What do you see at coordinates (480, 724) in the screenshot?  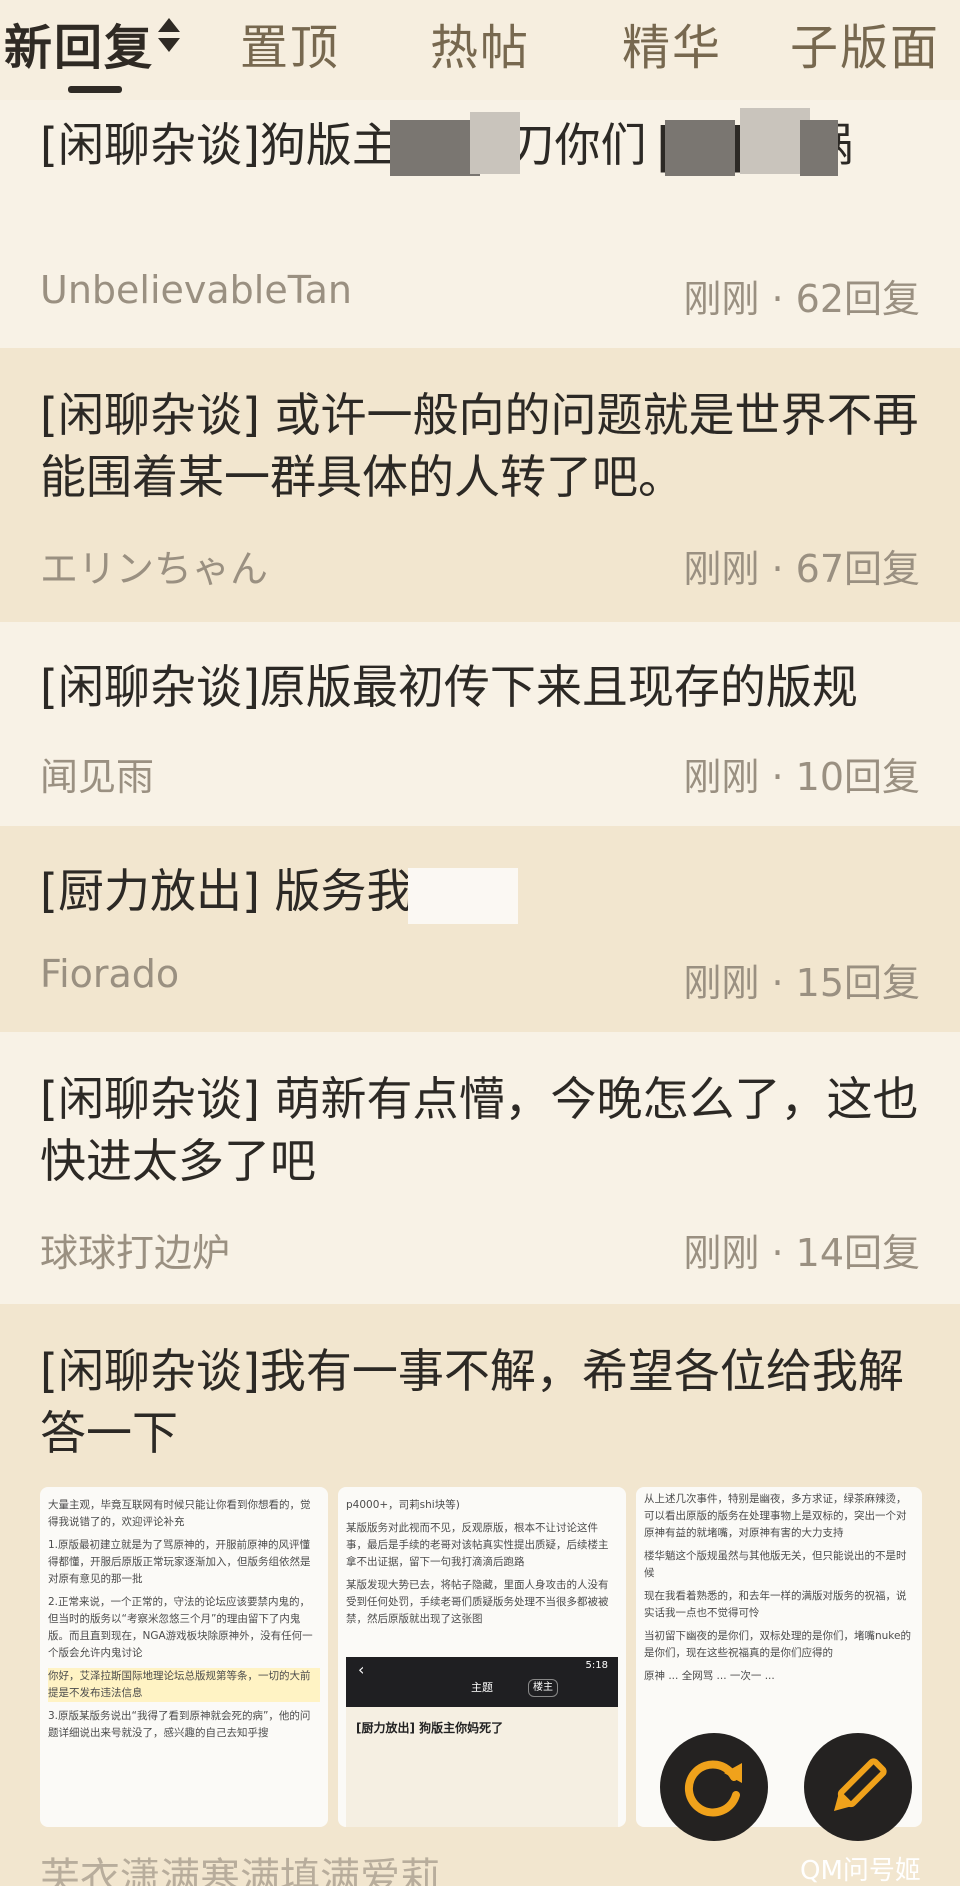 I see `thread-item: [闲聊杂谈]原版最初传下来且现存的版规 闻见雨 刚刚 · 10回复` at bounding box center [480, 724].